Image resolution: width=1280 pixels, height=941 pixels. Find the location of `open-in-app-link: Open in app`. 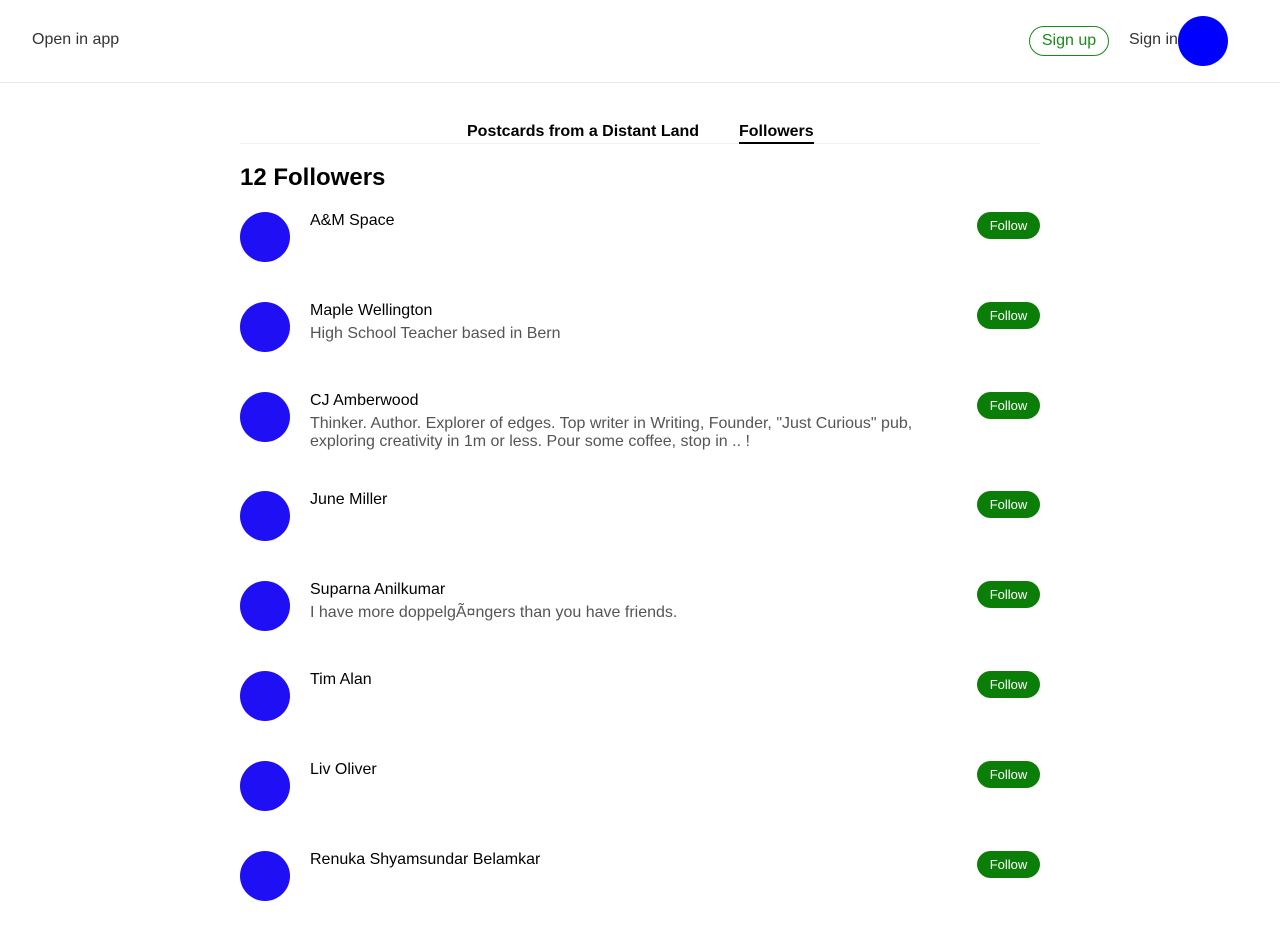

open-in-app-link: Open in app is located at coordinates (75, 40).